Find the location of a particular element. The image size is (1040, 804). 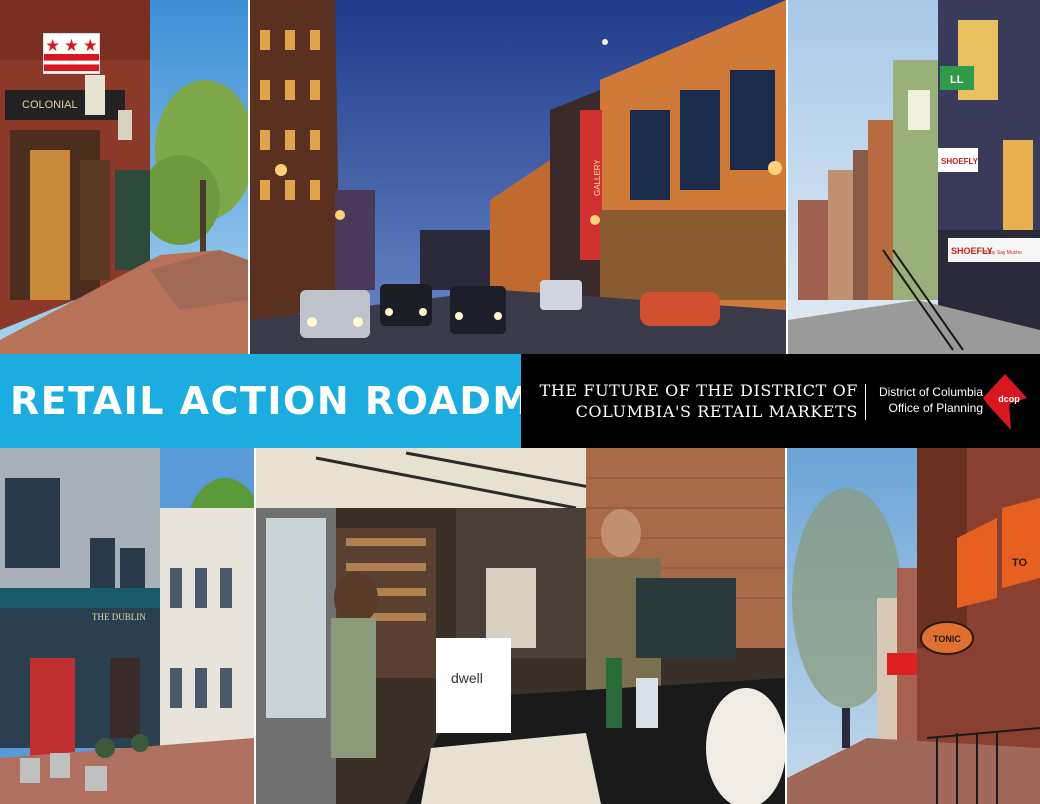

dc-flag-icon is located at coordinates (71, 53).